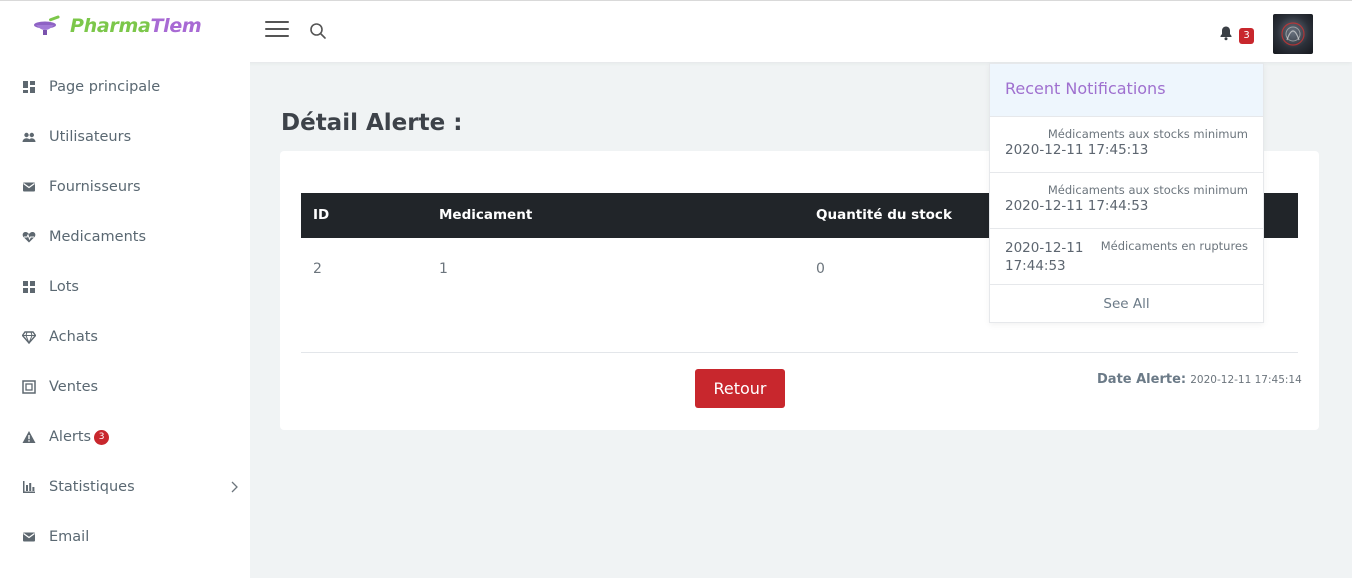 This screenshot has height=578, width=1352. Describe the element at coordinates (1077, 150) in the screenshot. I see `notification-date: 2020-12-11 17:45:13` at that location.